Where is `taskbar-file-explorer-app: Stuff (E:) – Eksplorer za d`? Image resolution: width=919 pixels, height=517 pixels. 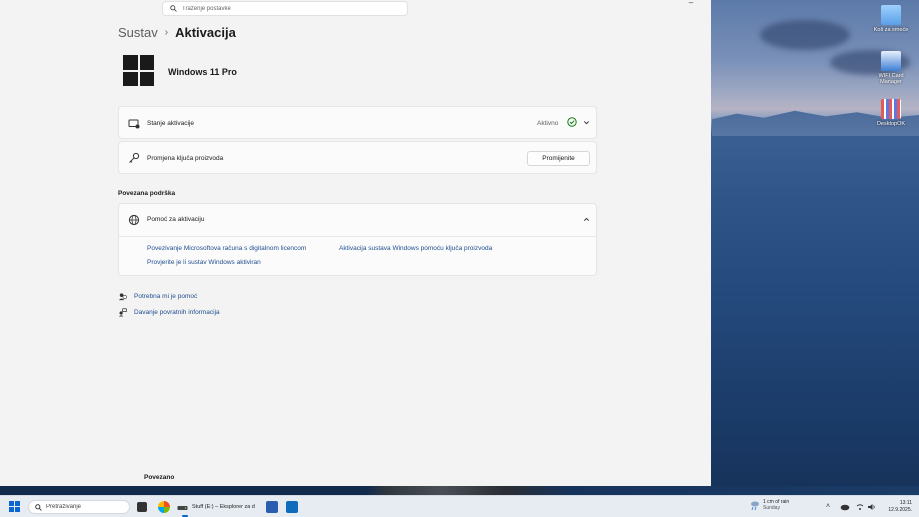 taskbar-file-explorer-app: Stuff (E:) – Eksplorer za d is located at coordinates (216, 507).